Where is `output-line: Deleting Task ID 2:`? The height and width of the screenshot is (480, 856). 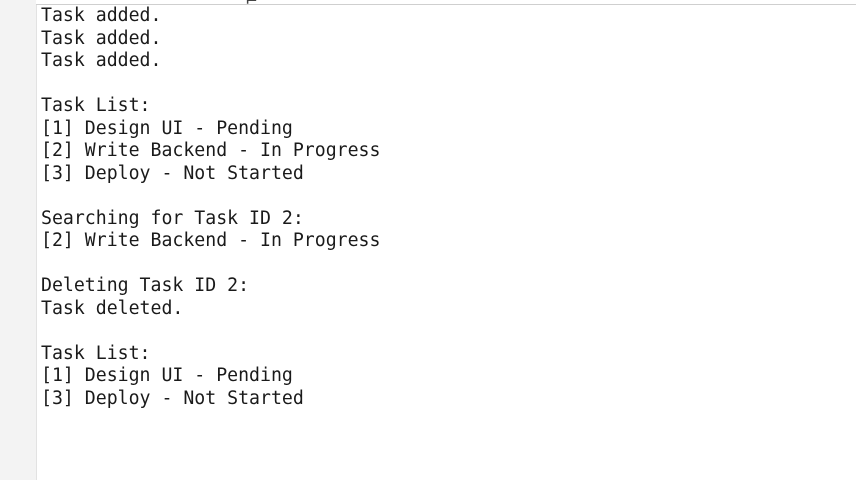 output-line: Deleting Task ID 2: is located at coordinates (145, 285).